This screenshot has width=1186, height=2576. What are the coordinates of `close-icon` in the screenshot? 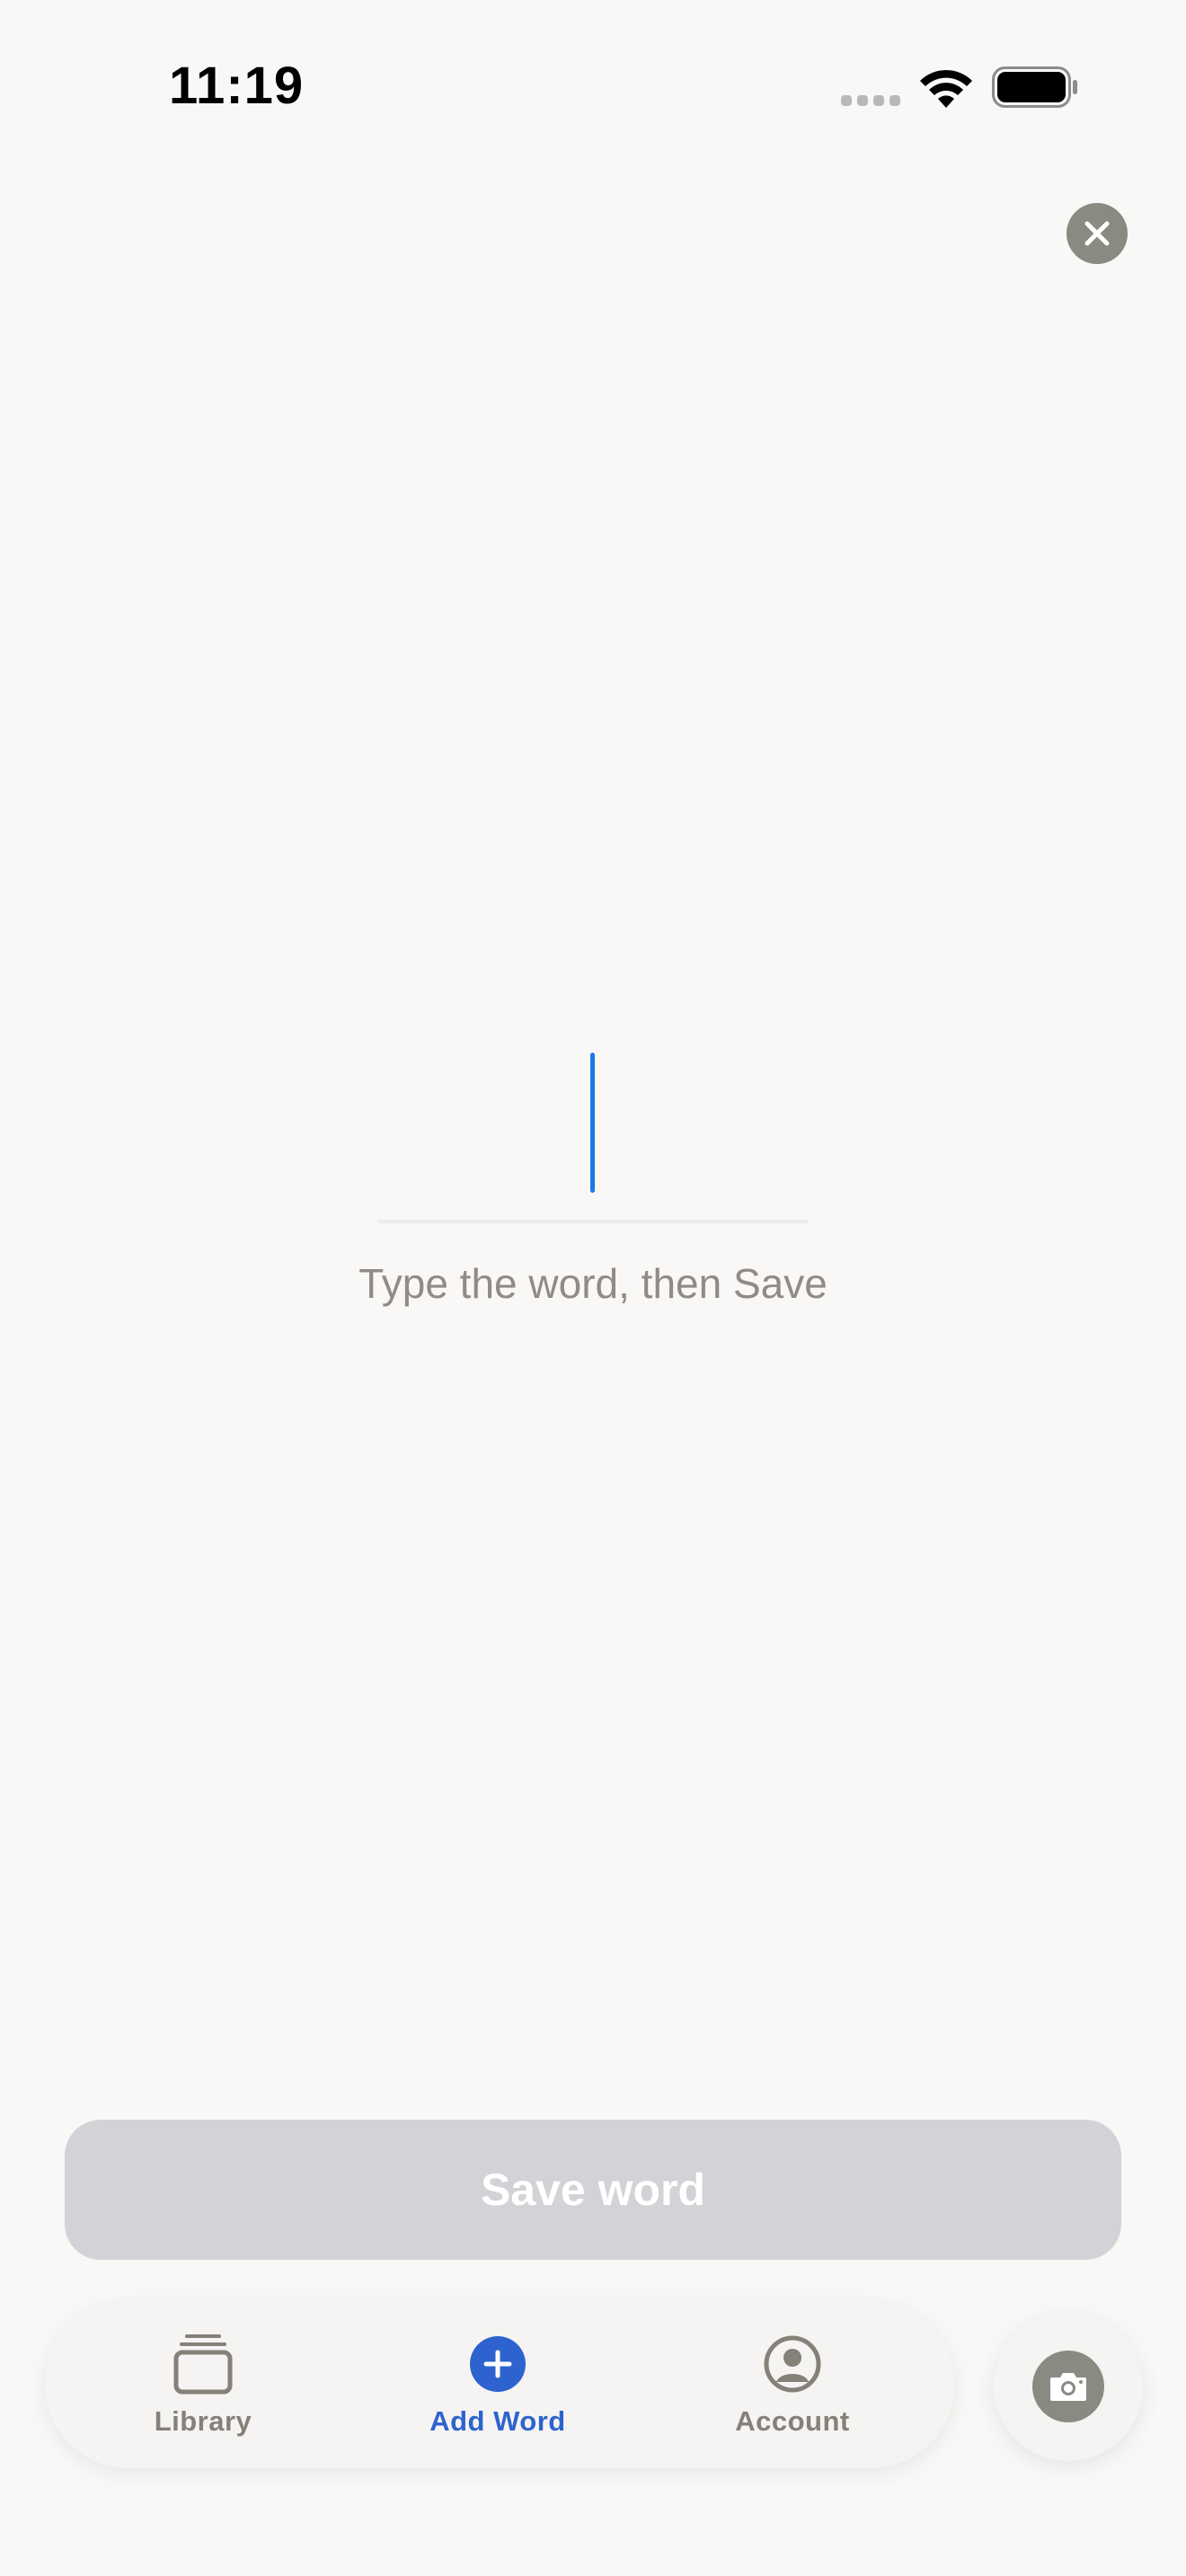 It's located at (1097, 233).